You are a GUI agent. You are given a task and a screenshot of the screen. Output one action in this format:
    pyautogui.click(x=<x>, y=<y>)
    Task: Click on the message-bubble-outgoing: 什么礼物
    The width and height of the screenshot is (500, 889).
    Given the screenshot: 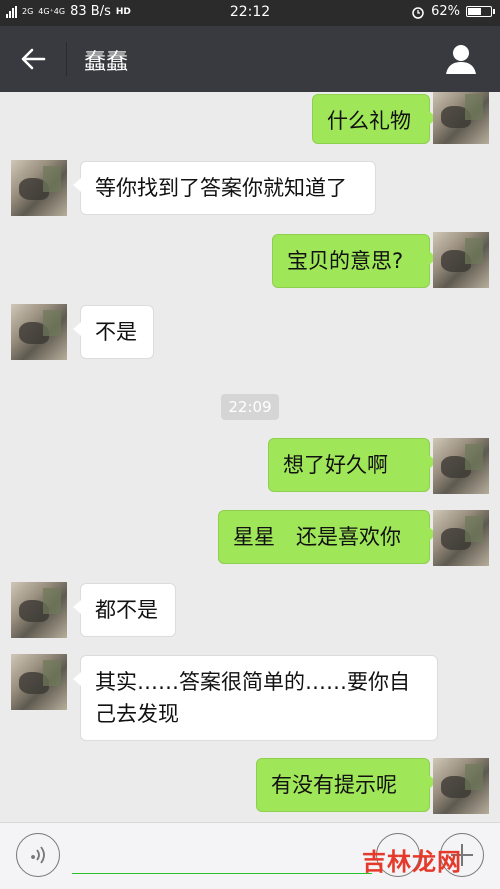 What is the action you would take?
    pyautogui.click(x=374, y=119)
    